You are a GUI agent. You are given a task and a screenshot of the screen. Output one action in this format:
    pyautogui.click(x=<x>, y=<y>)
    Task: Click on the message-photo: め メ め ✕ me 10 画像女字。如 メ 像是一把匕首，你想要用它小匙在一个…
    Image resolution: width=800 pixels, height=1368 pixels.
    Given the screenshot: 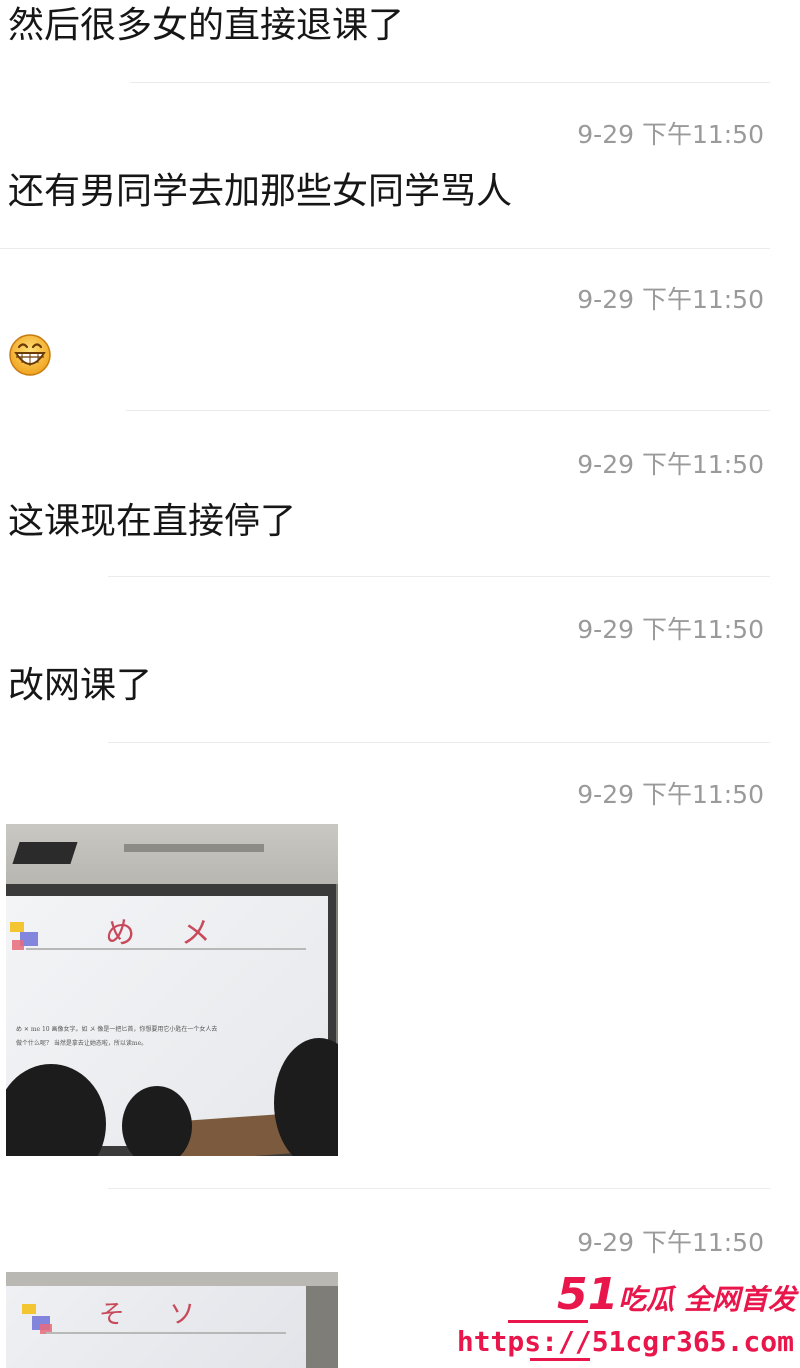 What is the action you would take?
    pyautogui.click(x=172, y=990)
    